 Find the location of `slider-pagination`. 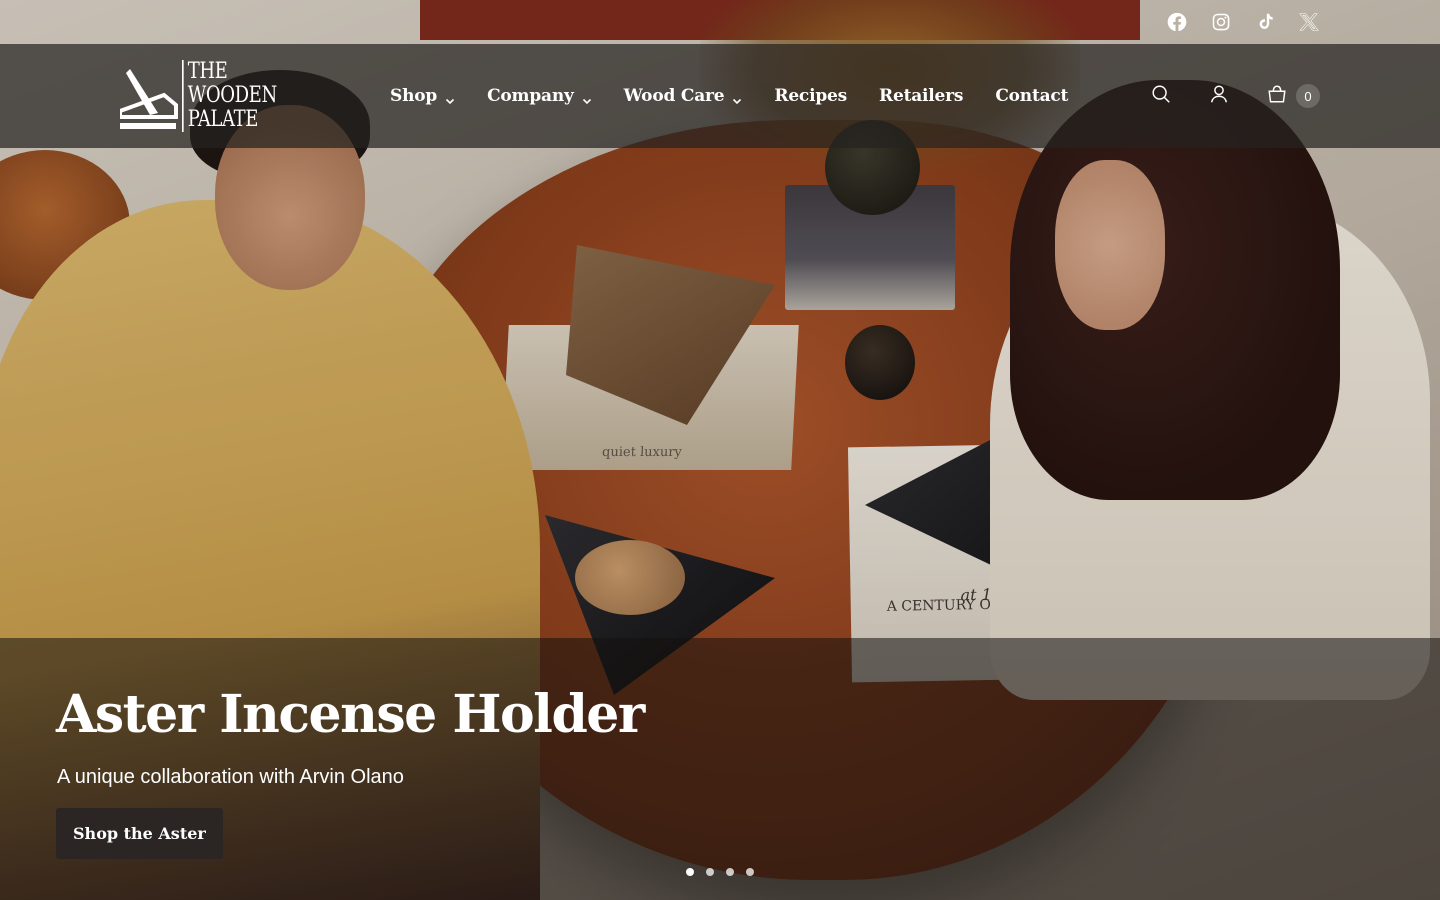

slider-pagination is located at coordinates (720, 872).